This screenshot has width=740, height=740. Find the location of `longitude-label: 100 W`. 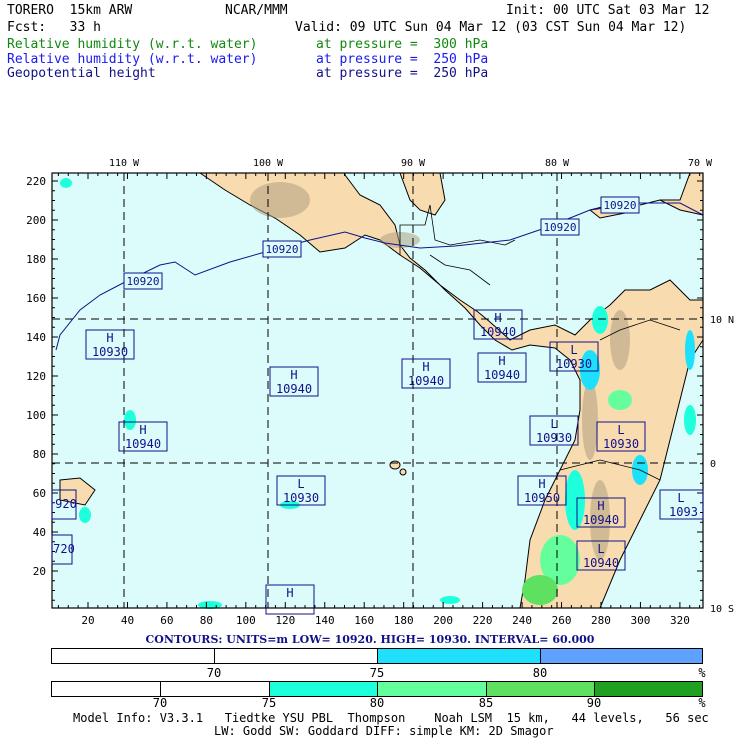

longitude-label: 100 W is located at coordinates (268, 163).